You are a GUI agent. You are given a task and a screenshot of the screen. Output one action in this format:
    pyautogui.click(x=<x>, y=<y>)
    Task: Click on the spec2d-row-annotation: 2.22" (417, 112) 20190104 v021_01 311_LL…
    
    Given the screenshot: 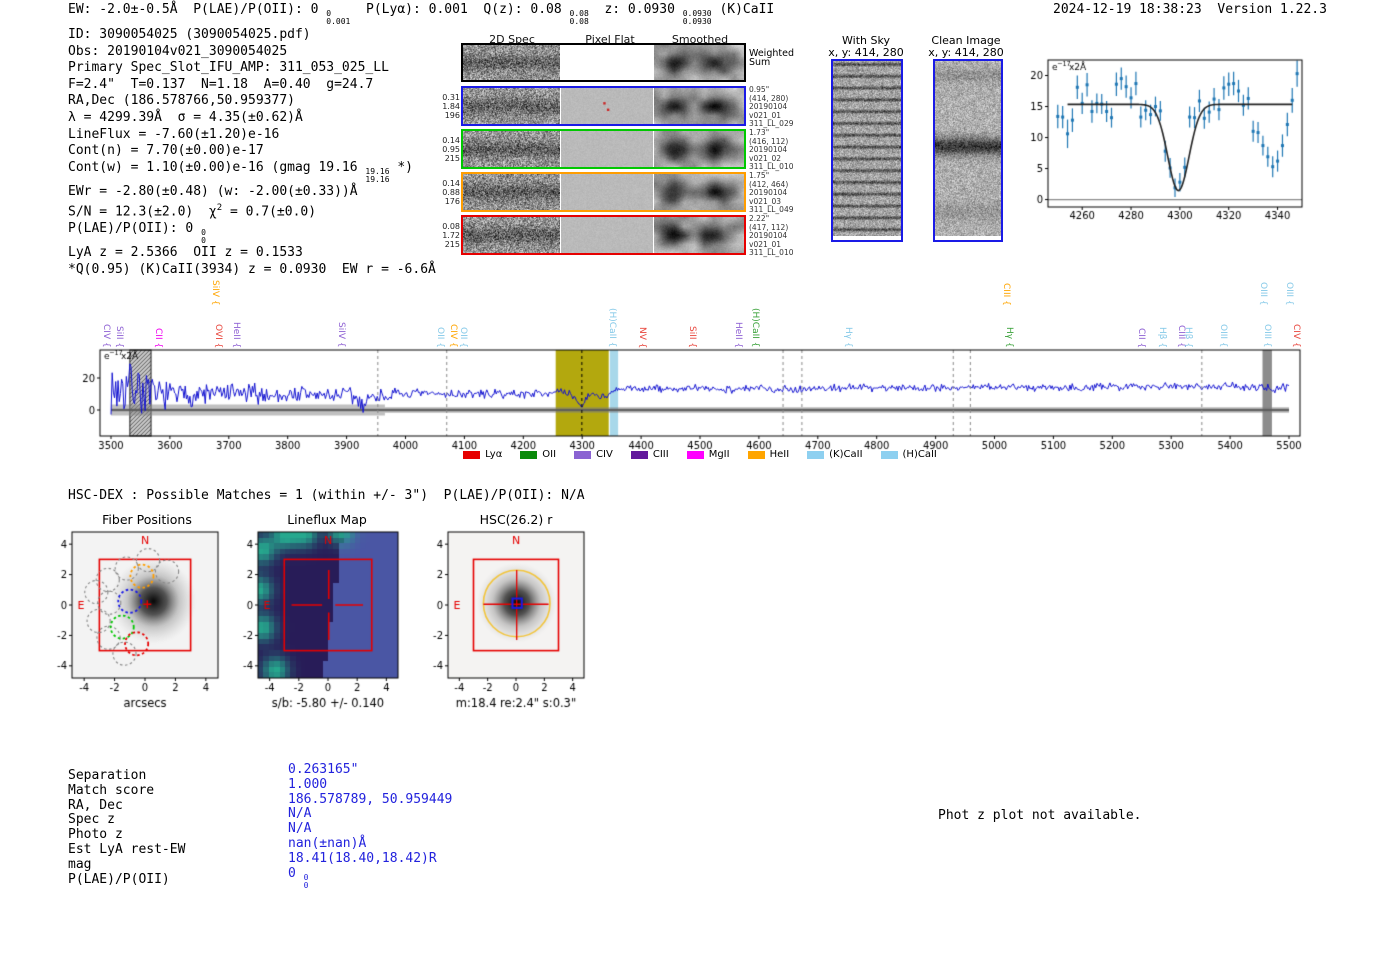 What is the action you would take?
    pyautogui.click(x=771, y=236)
    